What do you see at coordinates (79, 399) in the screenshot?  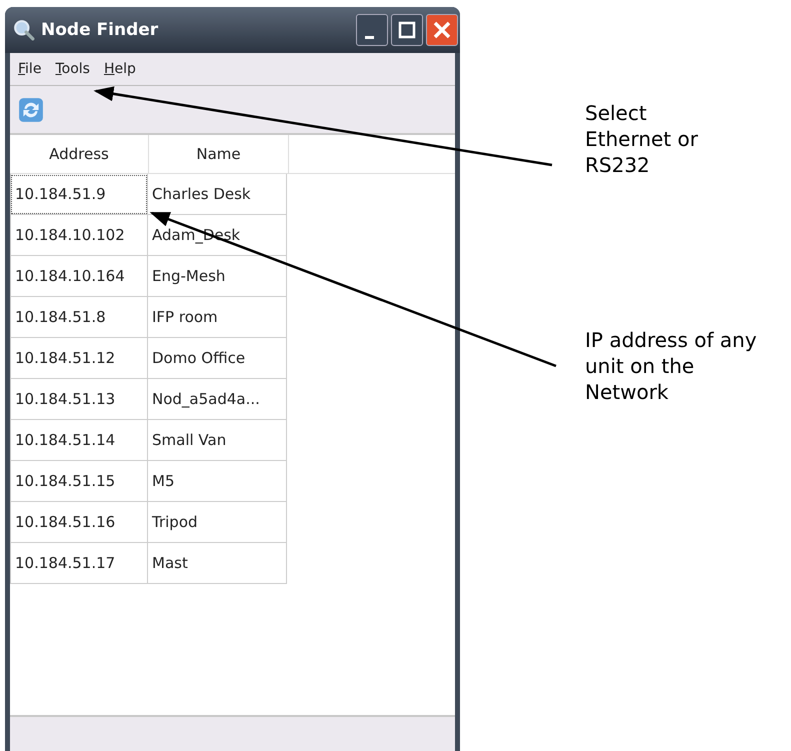 I see `address-cell: 10.184.51.13` at bounding box center [79, 399].